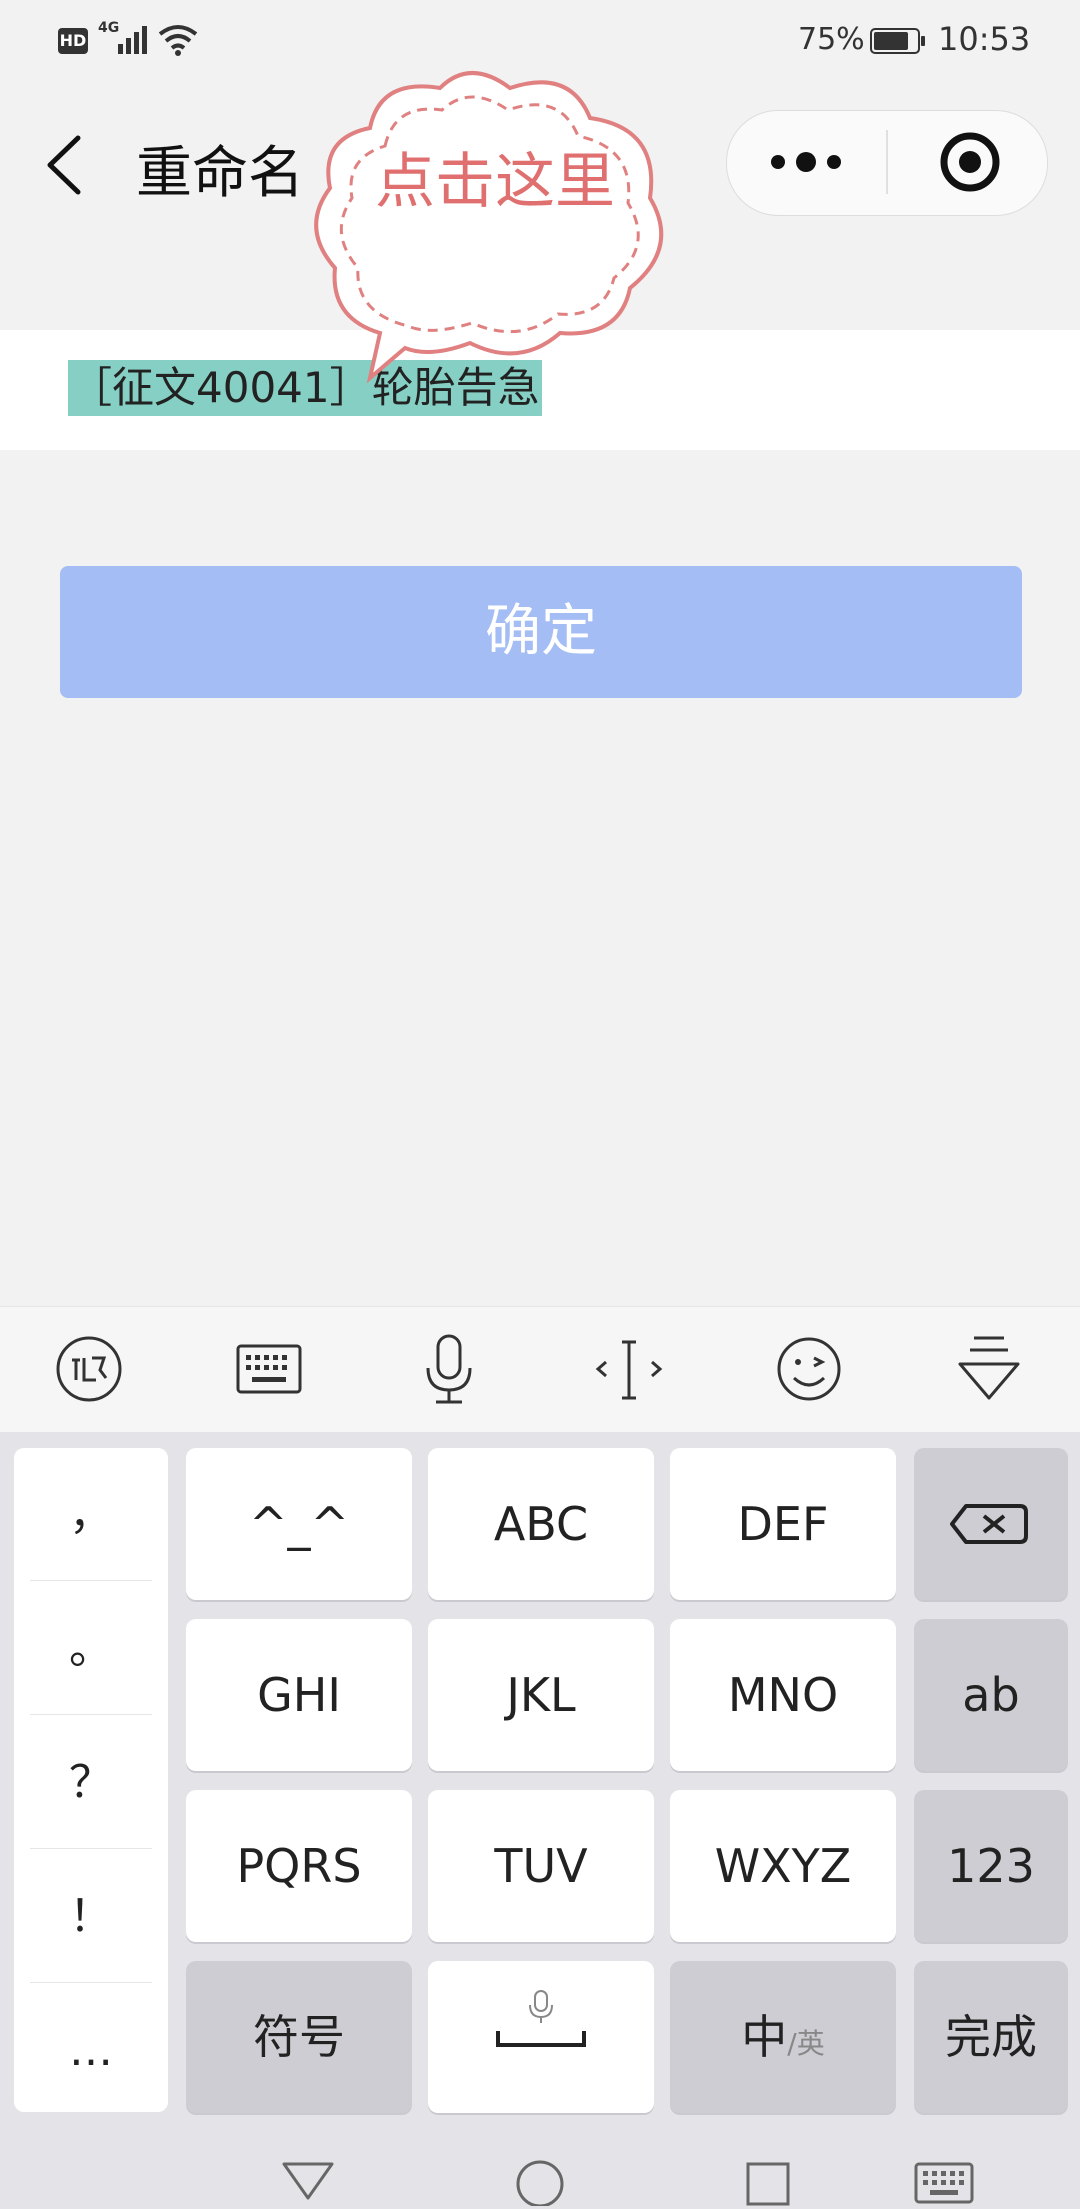 The height and width of the screenshot is (2209, 1080). What do you see at coordinates (91, 1649) in the screenshot?
I see `punct-key-period: 。` at bounding box center [91, 1649].